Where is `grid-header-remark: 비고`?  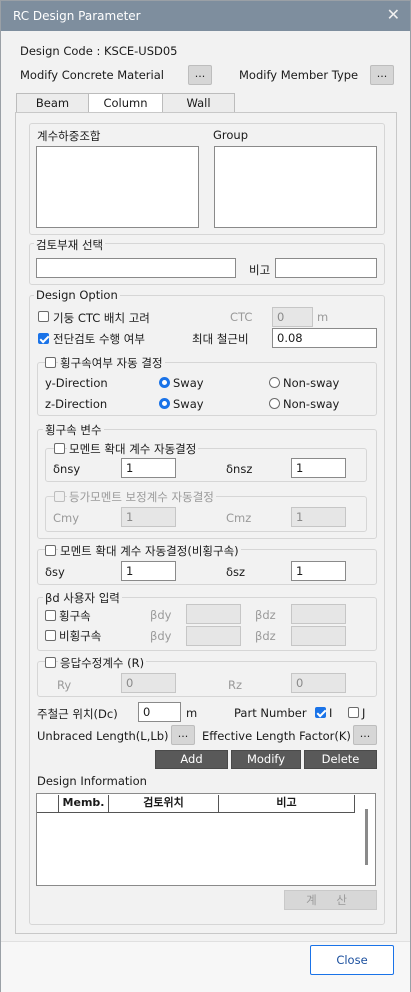
grid-header-remark: 비고 is located at coordinates (287, 804).